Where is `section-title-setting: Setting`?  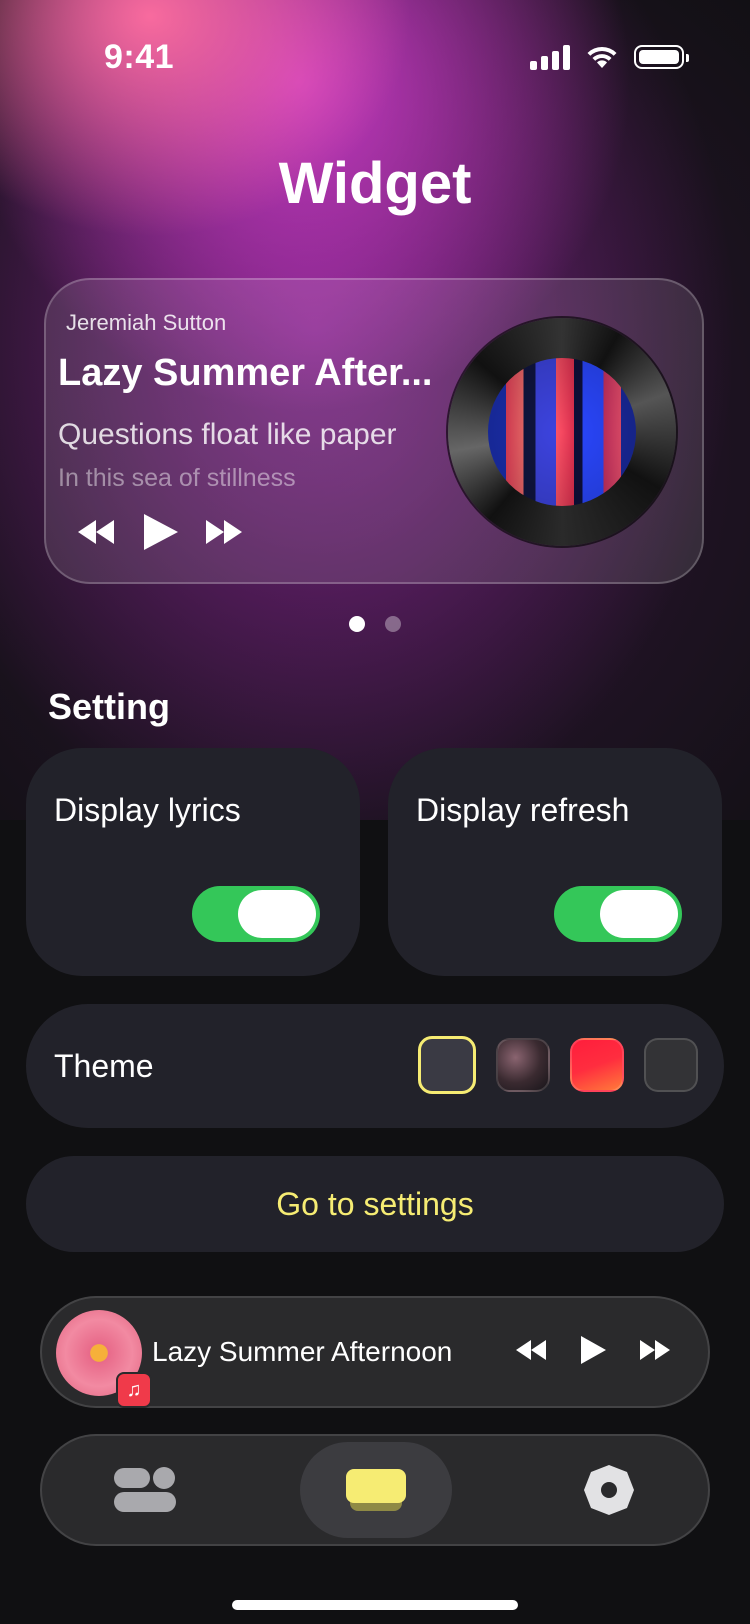
section-title-setting: Setting is located at coordinates (109, 706).